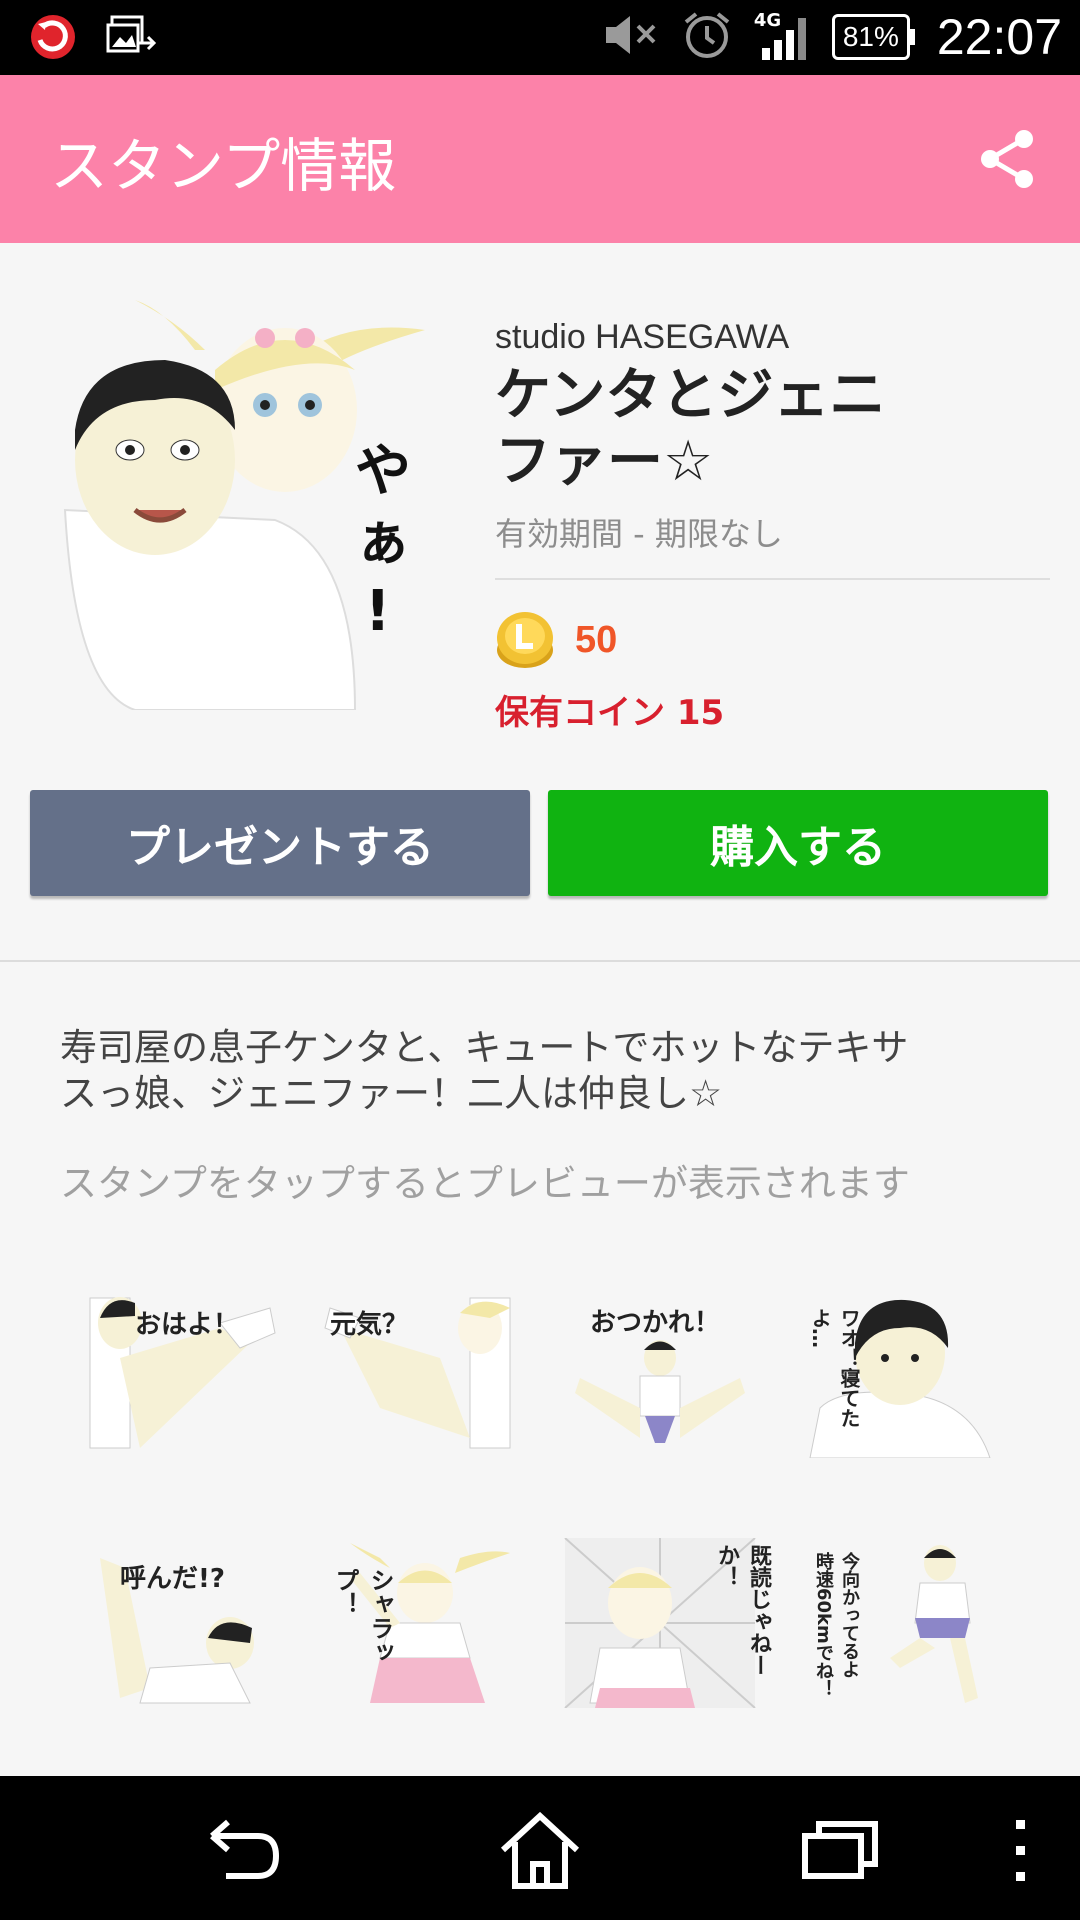 The width and height of the screenshot is (1080, 1920). I want to click on sticker-item: おはよ！, so click(180, 1373).